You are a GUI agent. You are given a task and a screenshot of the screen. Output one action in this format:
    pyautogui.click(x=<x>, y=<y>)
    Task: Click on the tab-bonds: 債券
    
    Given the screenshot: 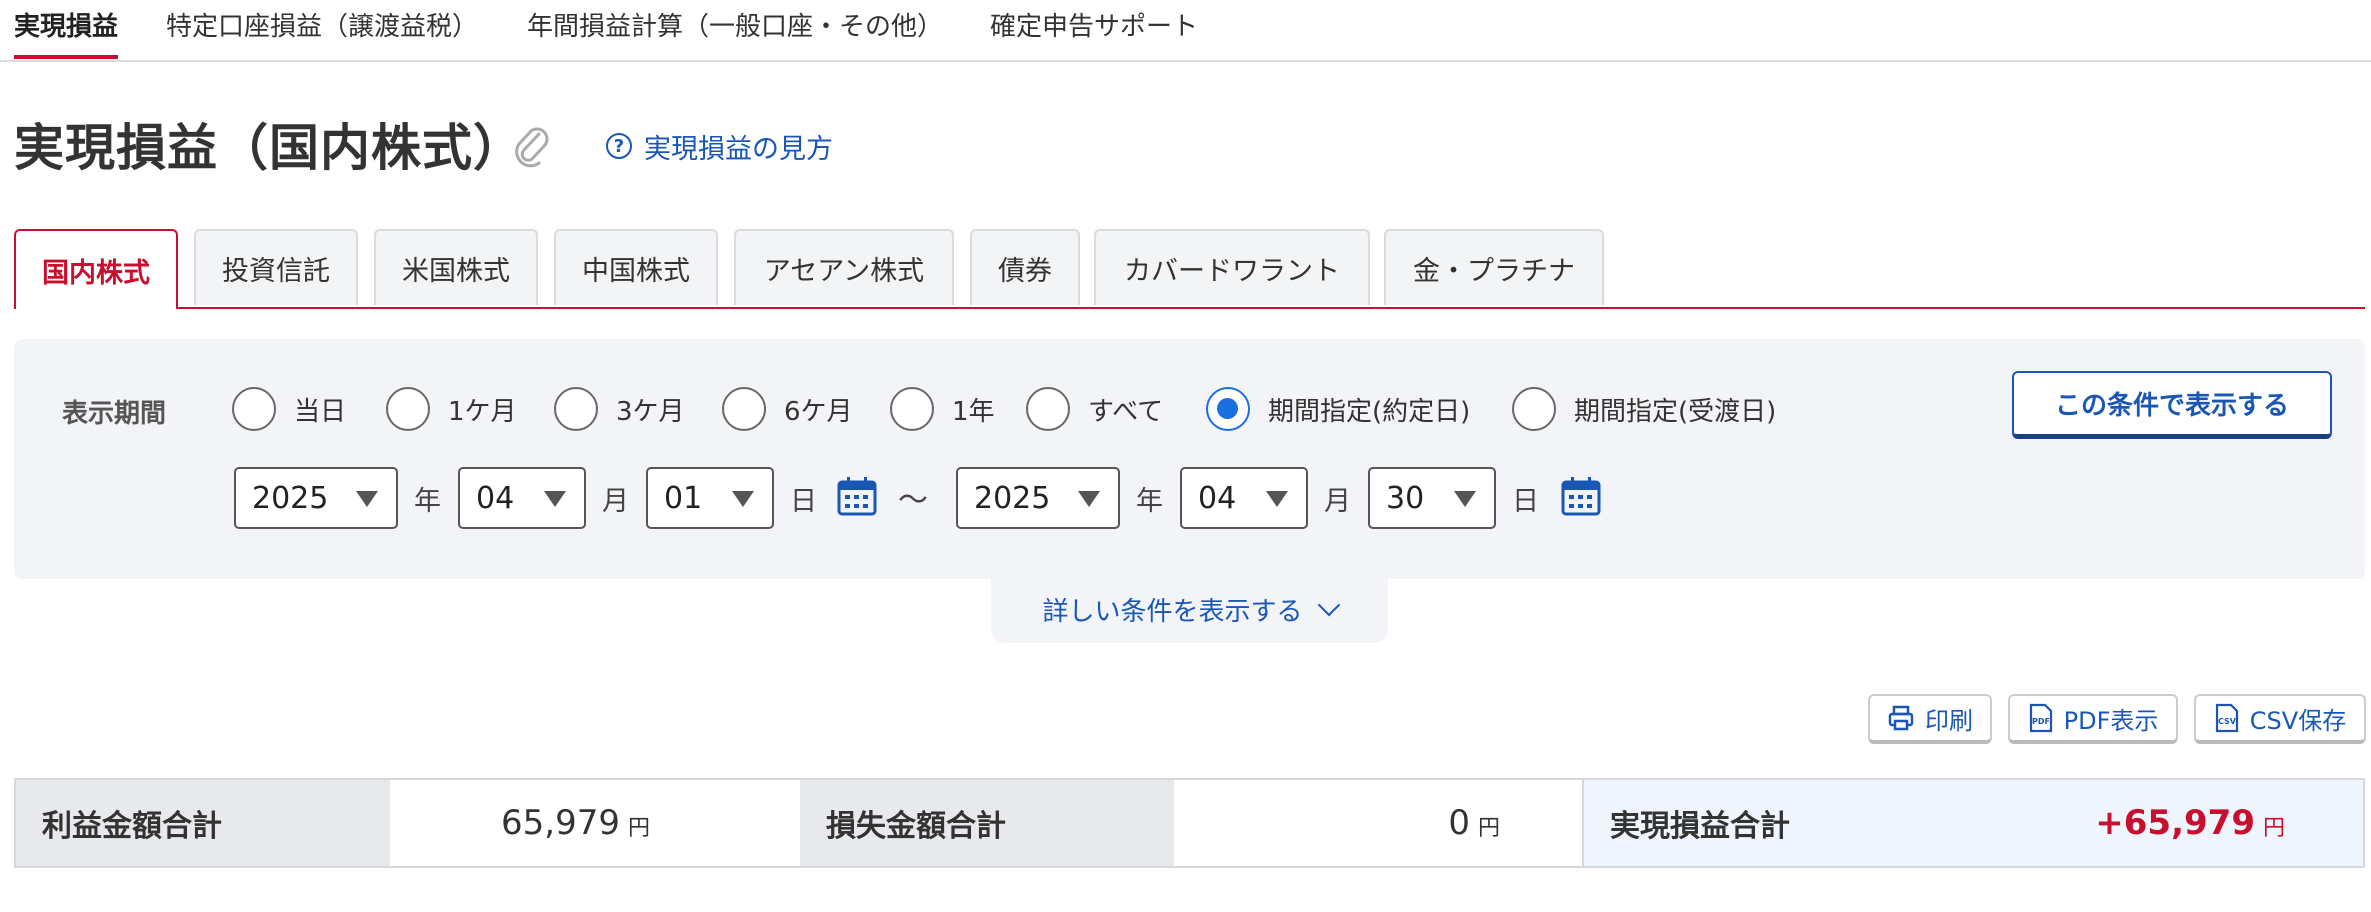 What is the action you would take?
    pyautogui.click(x=1025, y=267)
    